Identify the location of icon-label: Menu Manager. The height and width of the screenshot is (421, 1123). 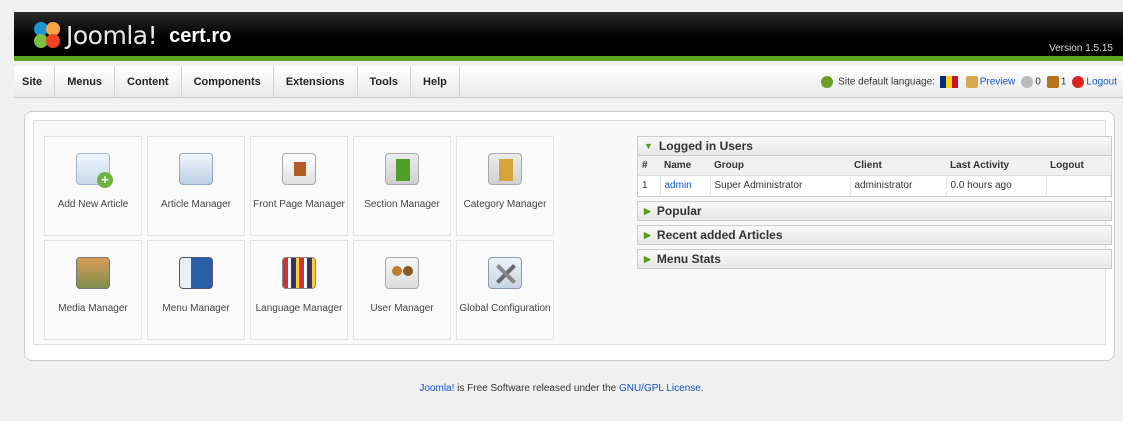
(196, 308).